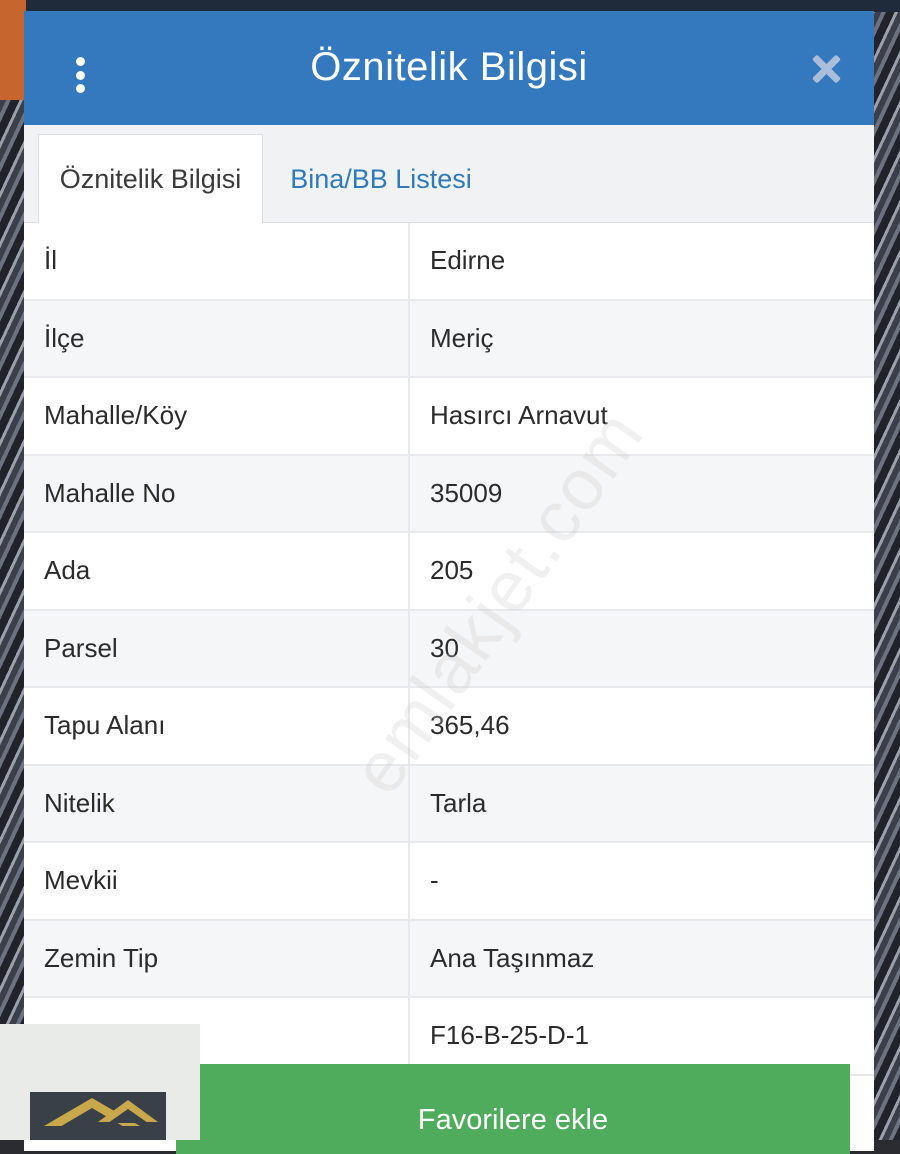  What do you see at coordinates (642, 649) in the screenshot?
I see `row-value: 30` at bounding box center [642, 649].